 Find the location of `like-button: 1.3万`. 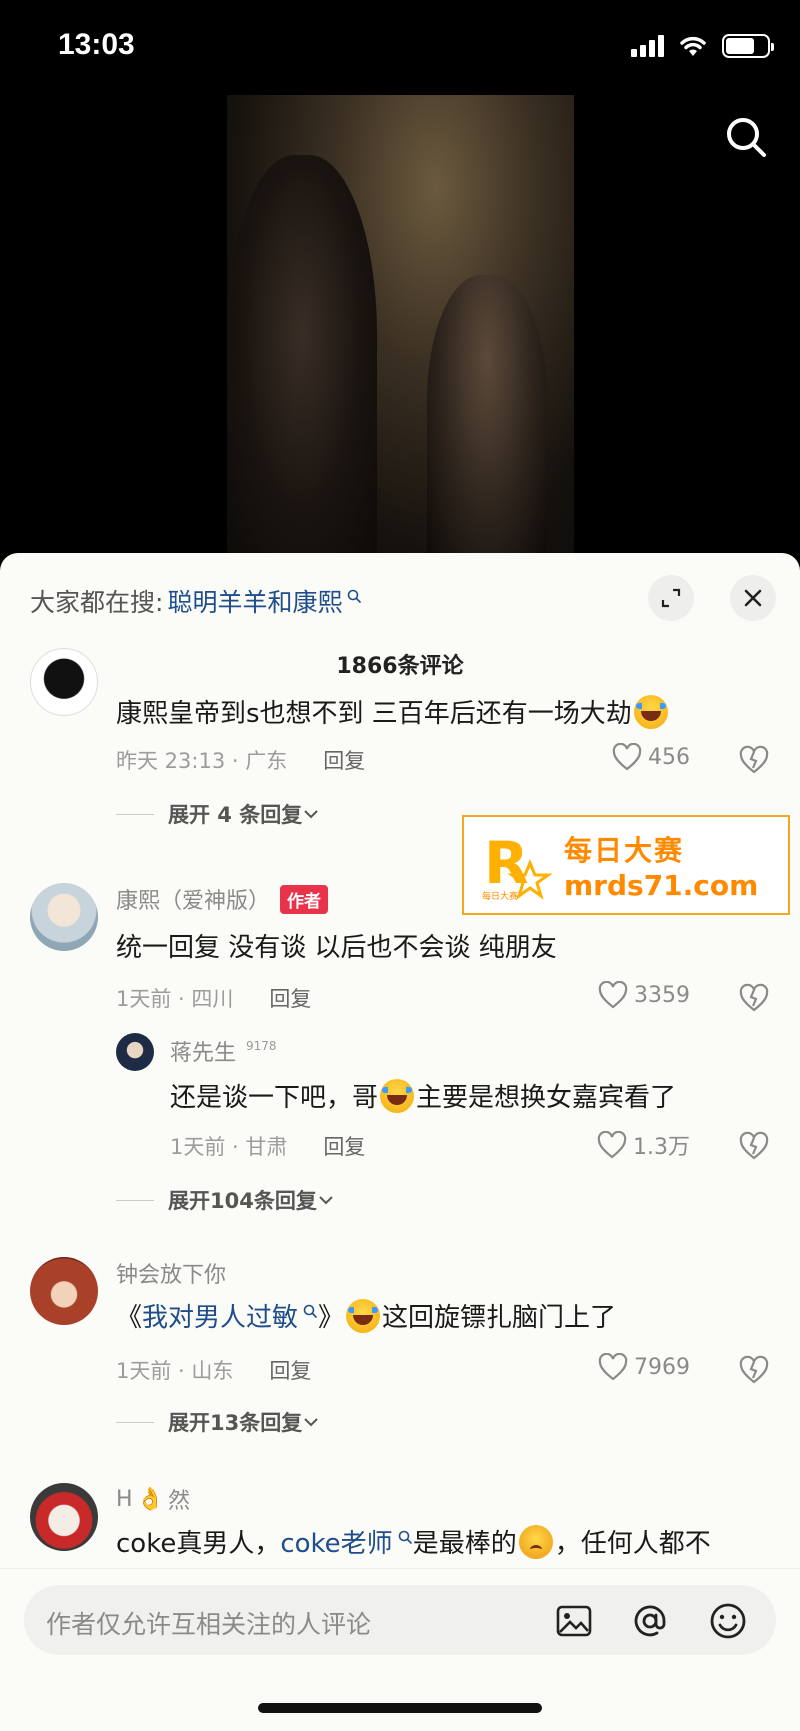

like-button: 1.3万 is located at coordinates (643, 1145).